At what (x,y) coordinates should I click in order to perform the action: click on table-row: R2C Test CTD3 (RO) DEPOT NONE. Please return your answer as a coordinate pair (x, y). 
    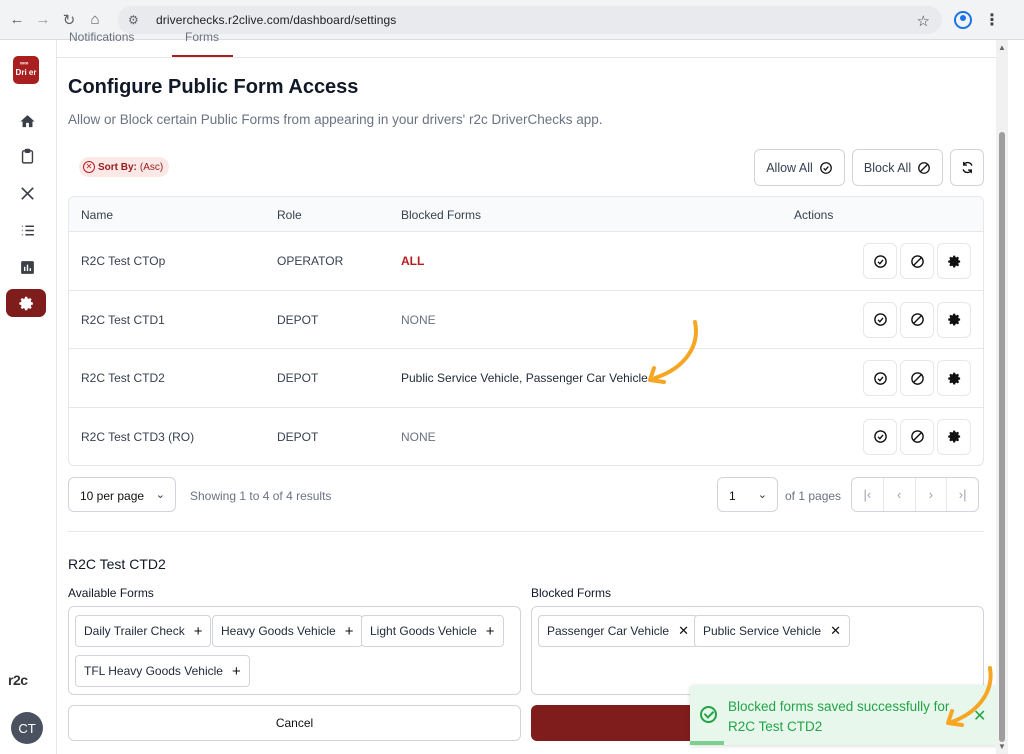
    Looking at the image, I should click on (526, 437).